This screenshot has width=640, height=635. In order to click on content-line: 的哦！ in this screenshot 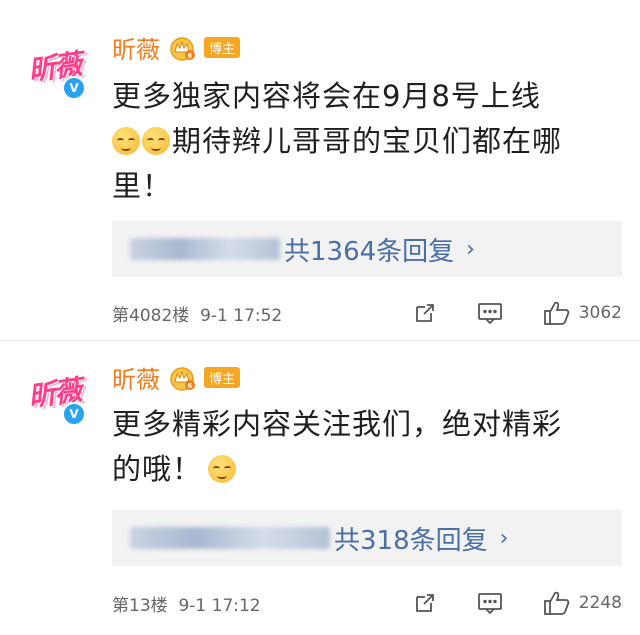, I will do `click(367, 469)`.